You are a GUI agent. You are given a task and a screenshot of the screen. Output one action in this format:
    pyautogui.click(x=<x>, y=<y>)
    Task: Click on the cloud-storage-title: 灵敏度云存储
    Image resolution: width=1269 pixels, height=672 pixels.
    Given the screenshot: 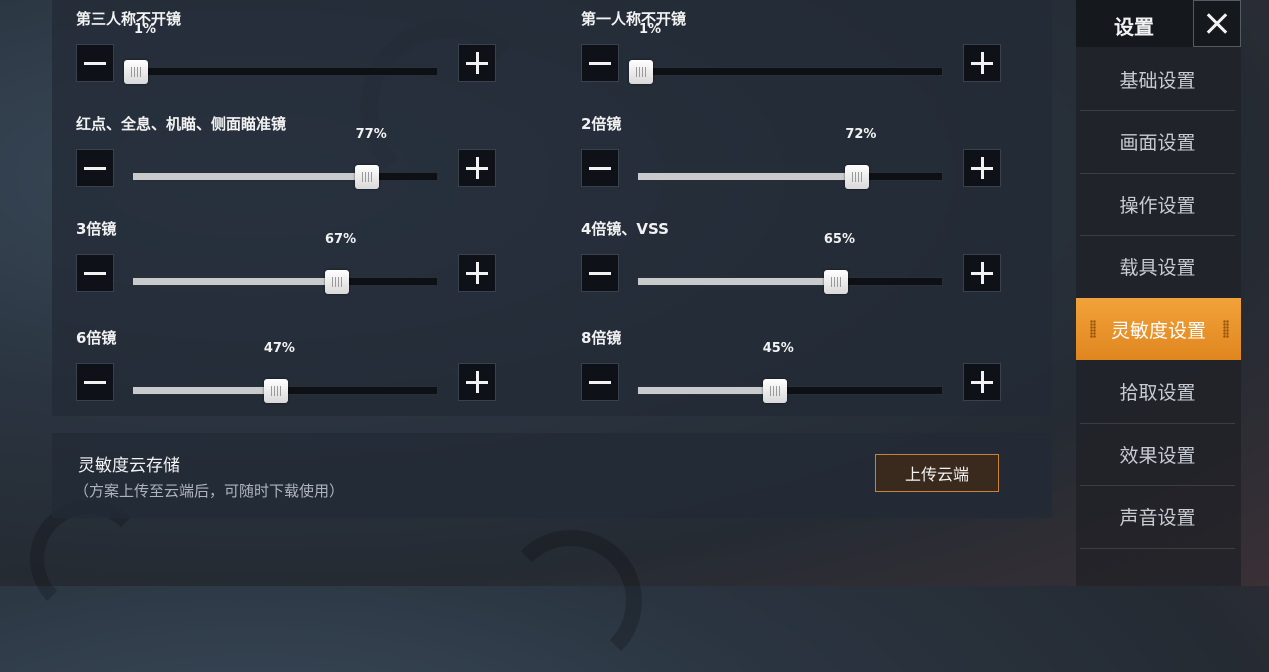 What is the action you would take?
    pyautogui.click(x=129, y=466)
    